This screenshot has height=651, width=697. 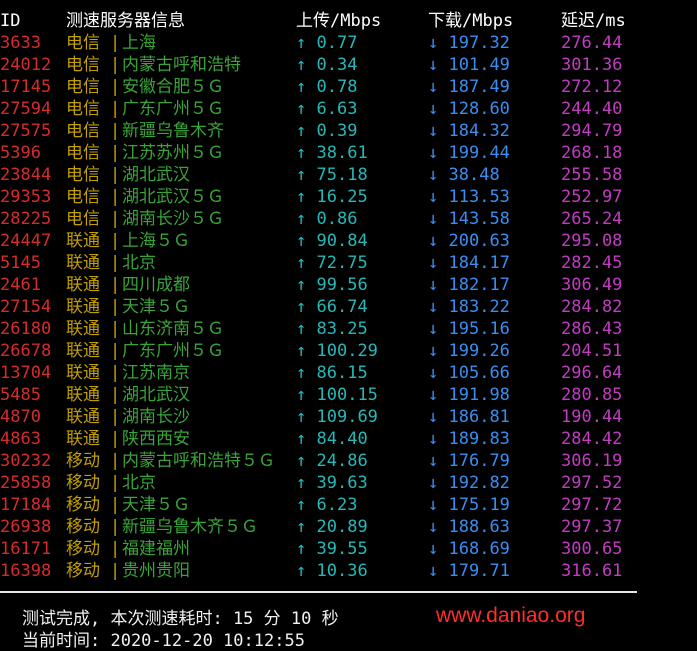 What do you see at coordinates (26, 527) in the screenshot?
I see `row-id: 26938` at bounding box center [26, 527].